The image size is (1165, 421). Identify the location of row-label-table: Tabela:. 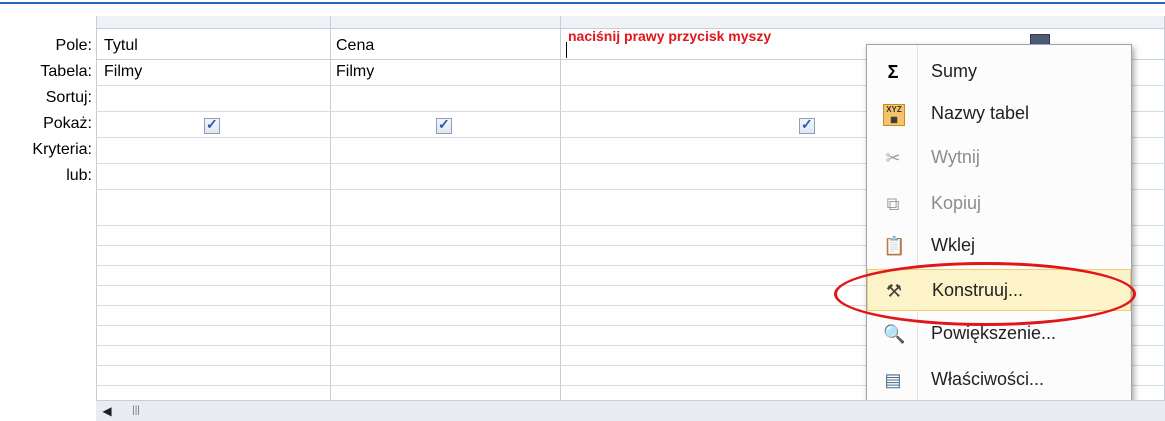
(66, 71).